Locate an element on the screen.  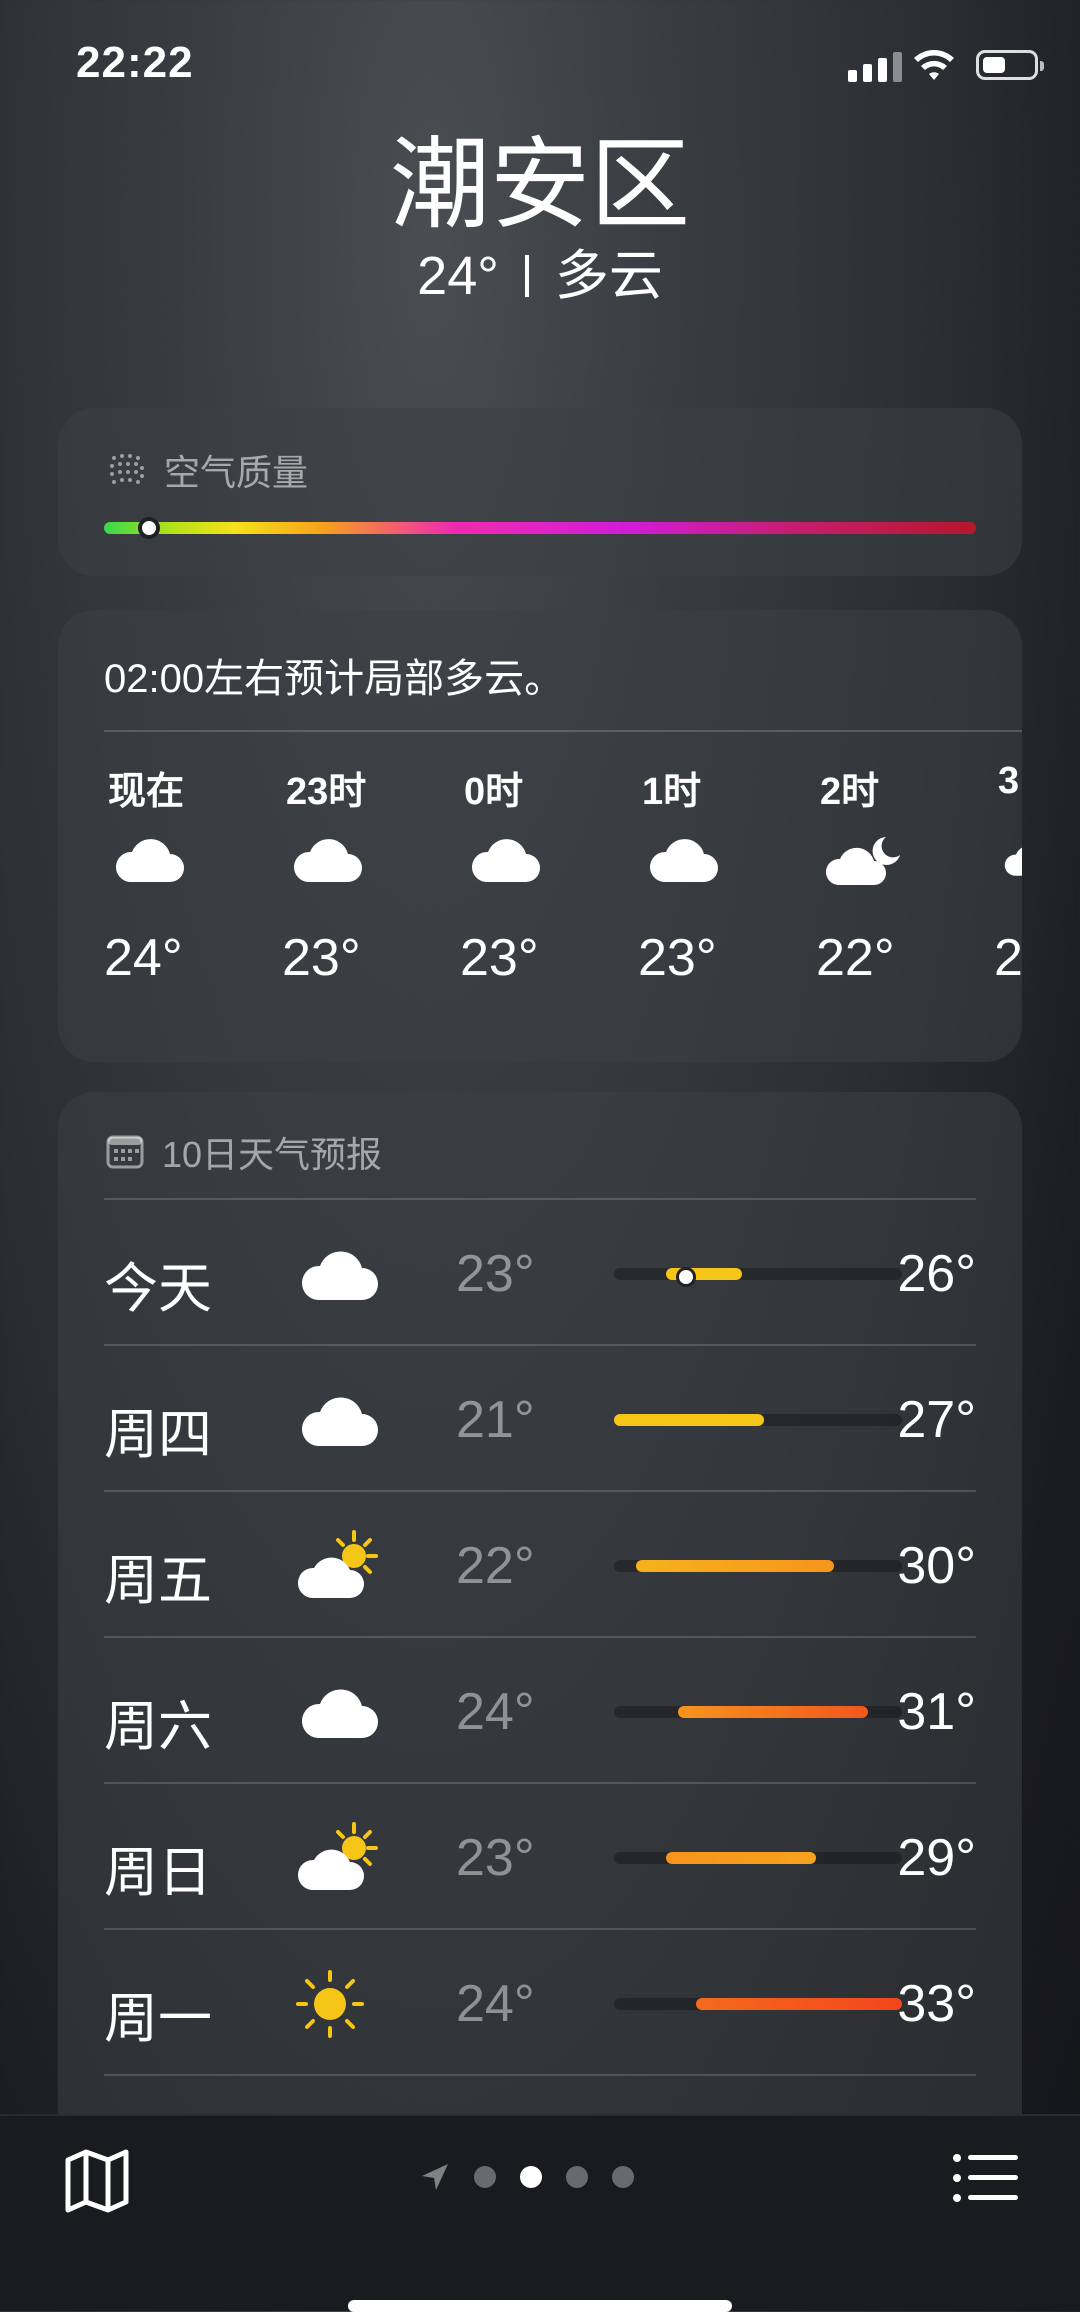
calendar-icon is located at coordinates (125, 1152).